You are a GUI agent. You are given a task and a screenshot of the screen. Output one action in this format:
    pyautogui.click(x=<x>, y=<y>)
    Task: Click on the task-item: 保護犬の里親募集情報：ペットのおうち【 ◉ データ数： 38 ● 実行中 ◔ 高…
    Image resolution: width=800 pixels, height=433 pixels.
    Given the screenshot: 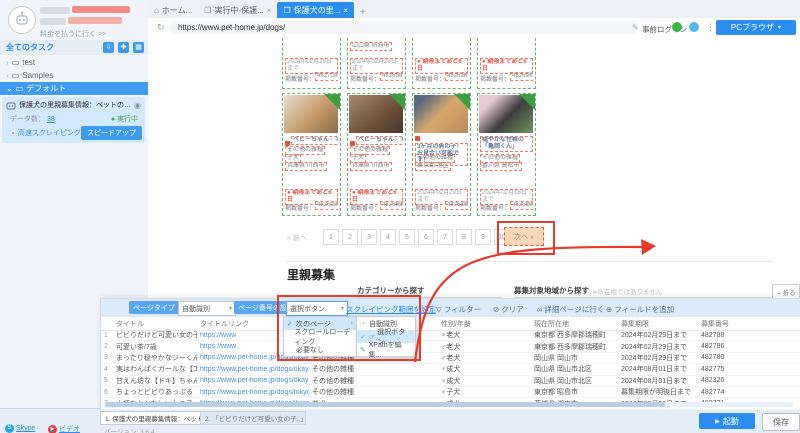 What is the action you would take?
    pyautogui.click(x=73, y=120)
    